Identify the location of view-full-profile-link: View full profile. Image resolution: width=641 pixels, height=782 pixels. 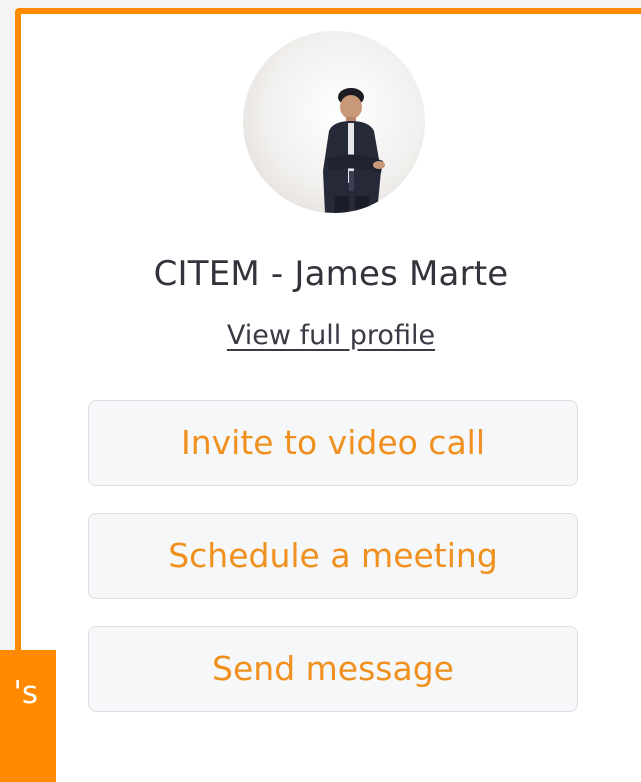
(331, 335).